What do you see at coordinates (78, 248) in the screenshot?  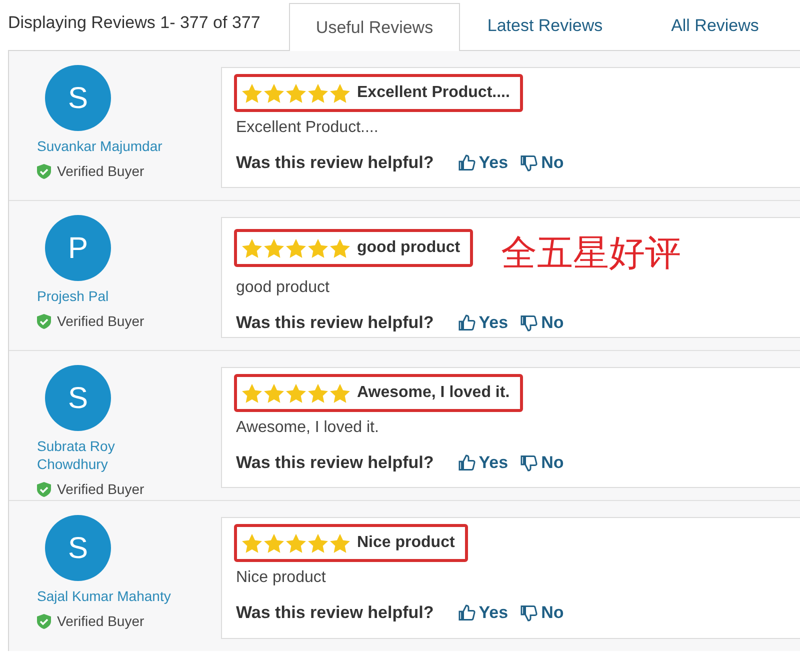 I see `avatar: P` at bounding box center [78, 248].